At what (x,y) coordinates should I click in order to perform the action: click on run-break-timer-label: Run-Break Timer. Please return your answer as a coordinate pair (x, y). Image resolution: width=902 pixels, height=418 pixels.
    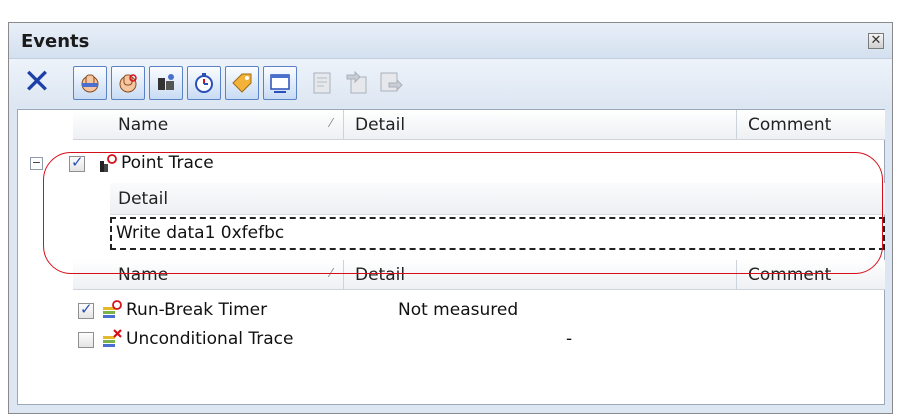
    Looking at the image, I should click on (197, 310).